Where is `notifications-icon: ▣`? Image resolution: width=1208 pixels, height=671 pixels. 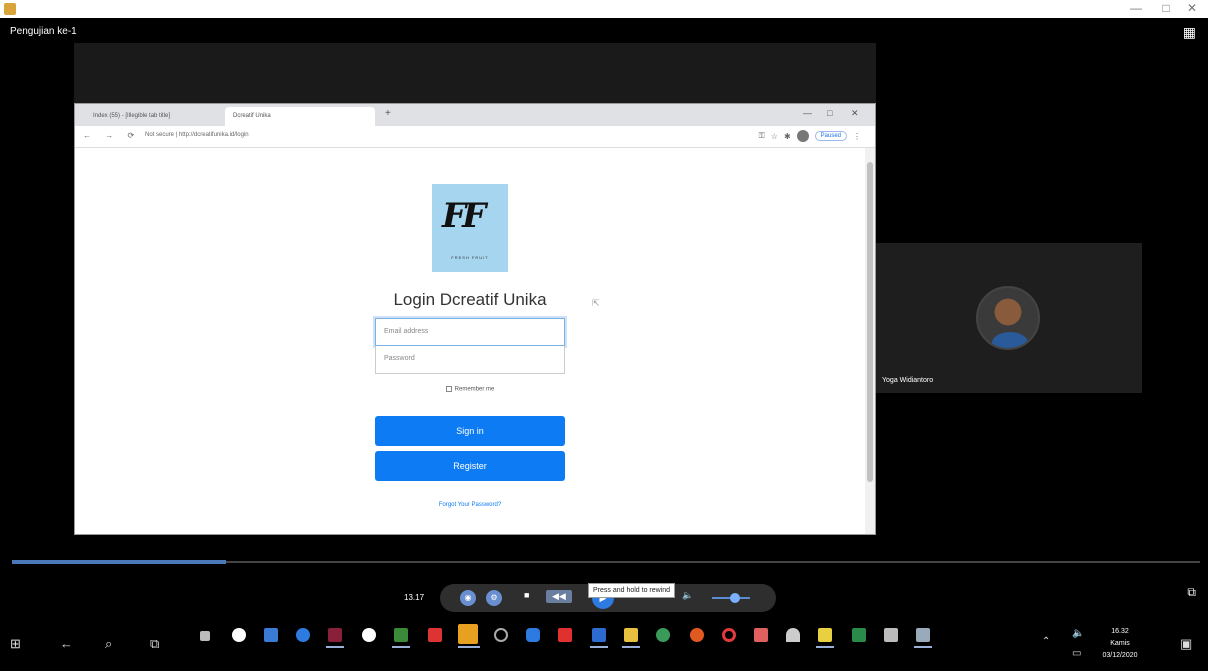 notifications-icon: ▣ is located at coordinates (1186, 644).